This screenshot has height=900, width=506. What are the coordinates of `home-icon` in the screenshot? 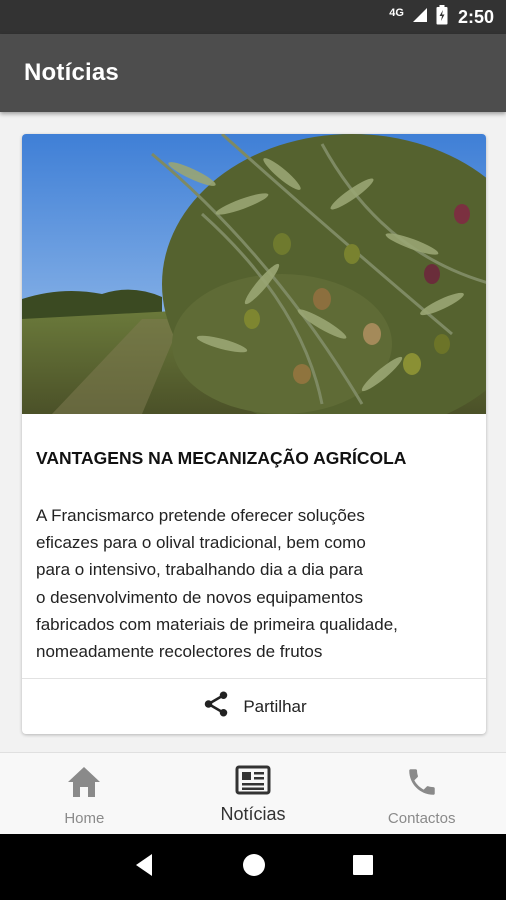 It's located at (84, 784).